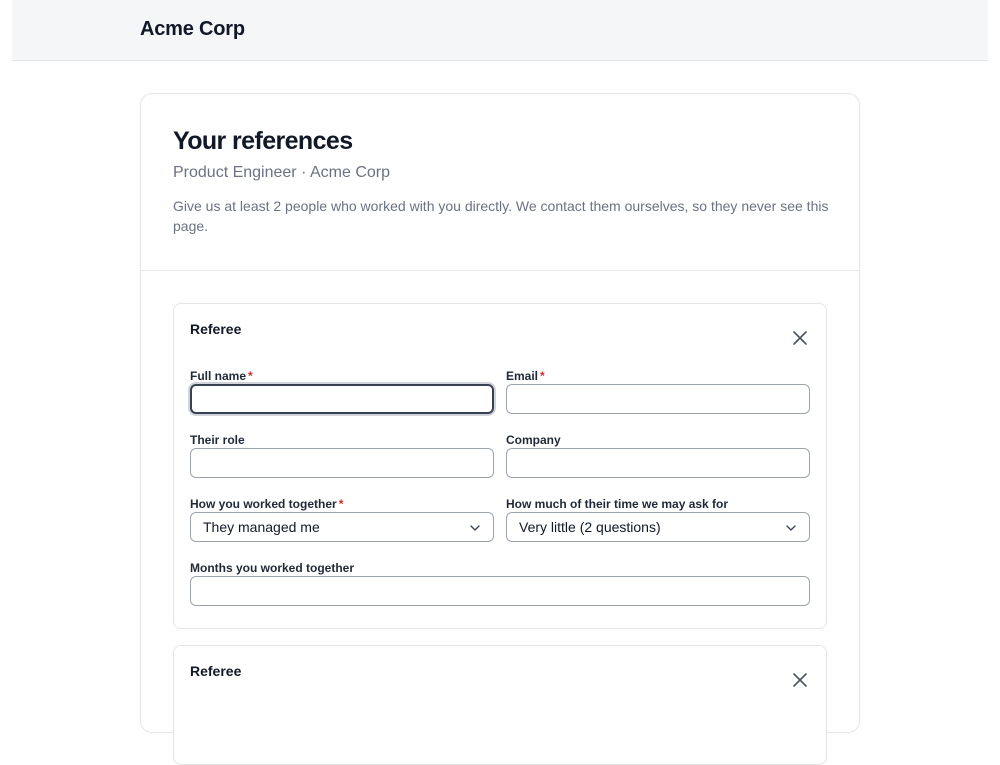 Image resolution: width=1000 pixels, height=765 pixels. What do you see at coordinates (281, 172) in the screenshot?
I see `page-subtitle: Product Engineer · Acme Corp` at bounding box center [281, 172].